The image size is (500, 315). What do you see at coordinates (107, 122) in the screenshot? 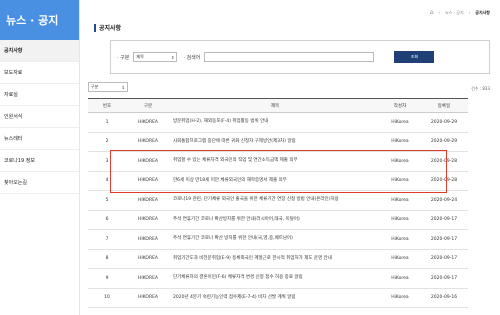
I see `row-no: 1` at bounding box center [107, 122].